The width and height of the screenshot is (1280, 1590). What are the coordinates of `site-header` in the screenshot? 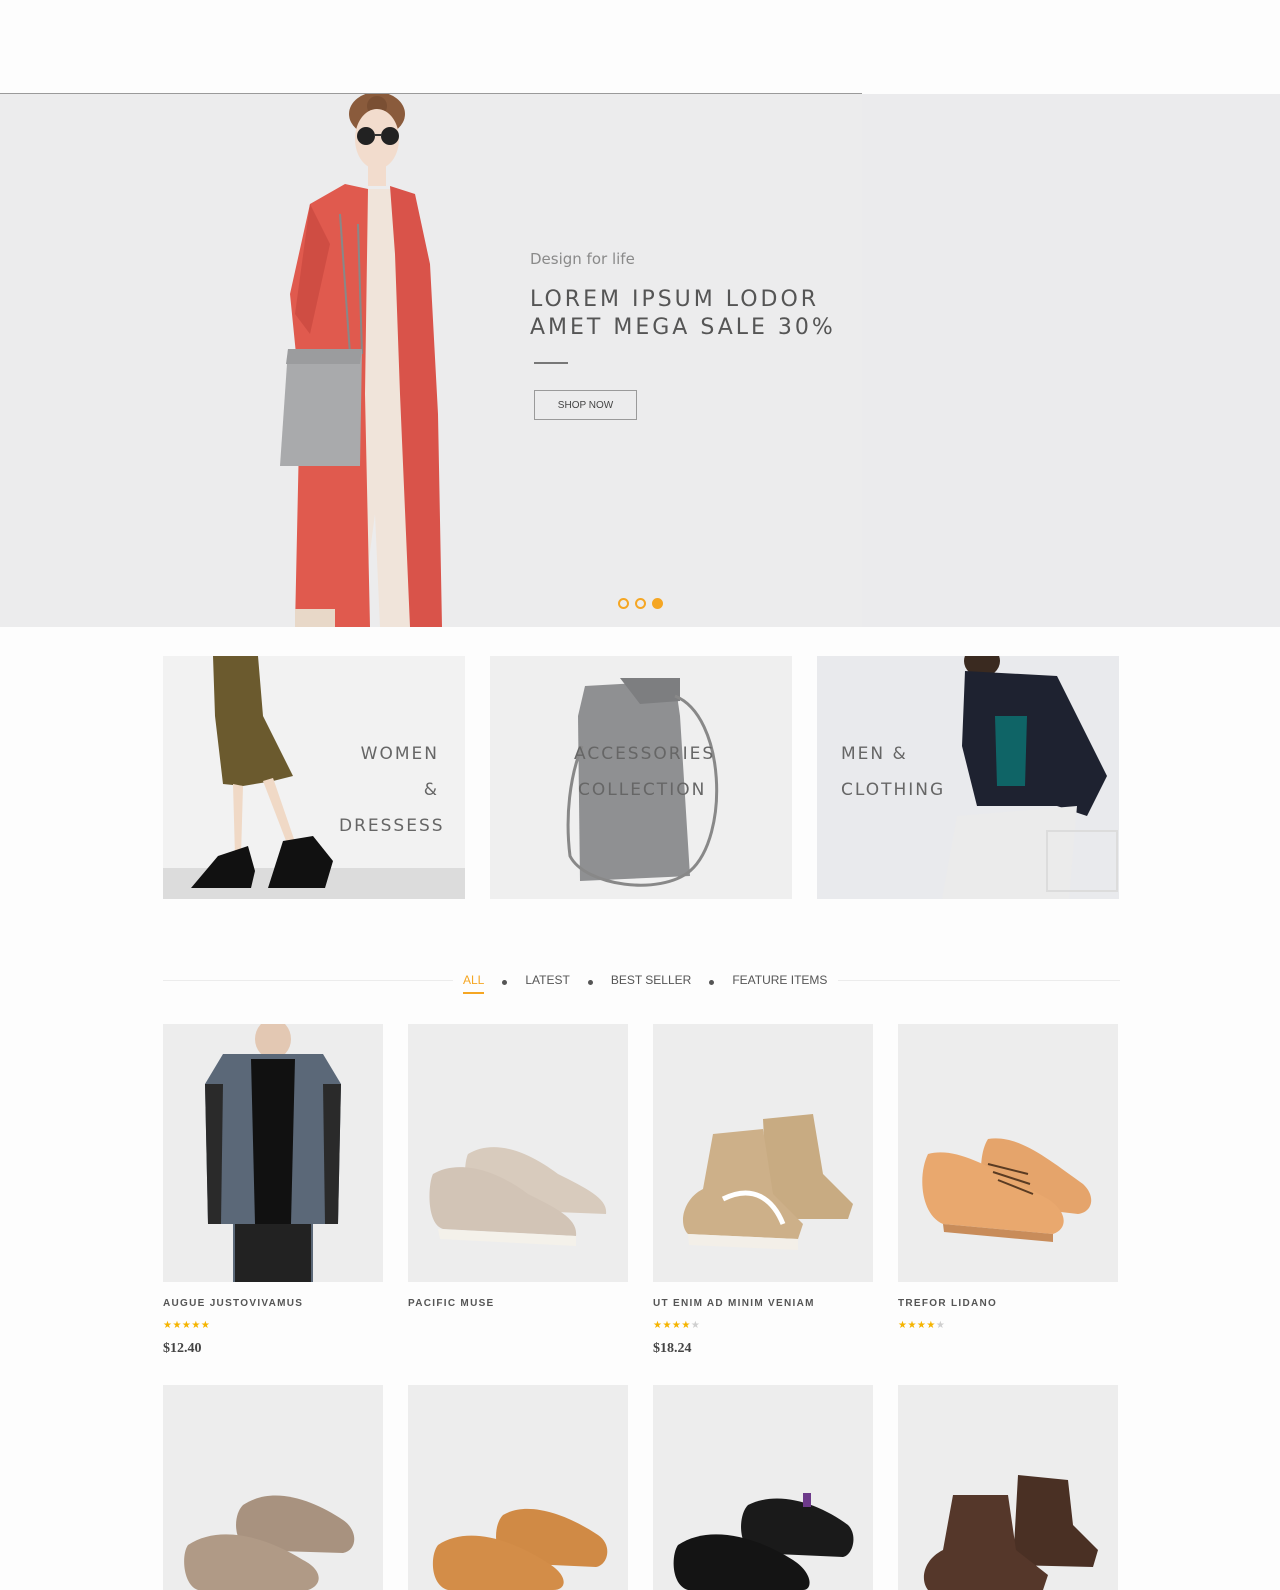 It's located at (640, 47).